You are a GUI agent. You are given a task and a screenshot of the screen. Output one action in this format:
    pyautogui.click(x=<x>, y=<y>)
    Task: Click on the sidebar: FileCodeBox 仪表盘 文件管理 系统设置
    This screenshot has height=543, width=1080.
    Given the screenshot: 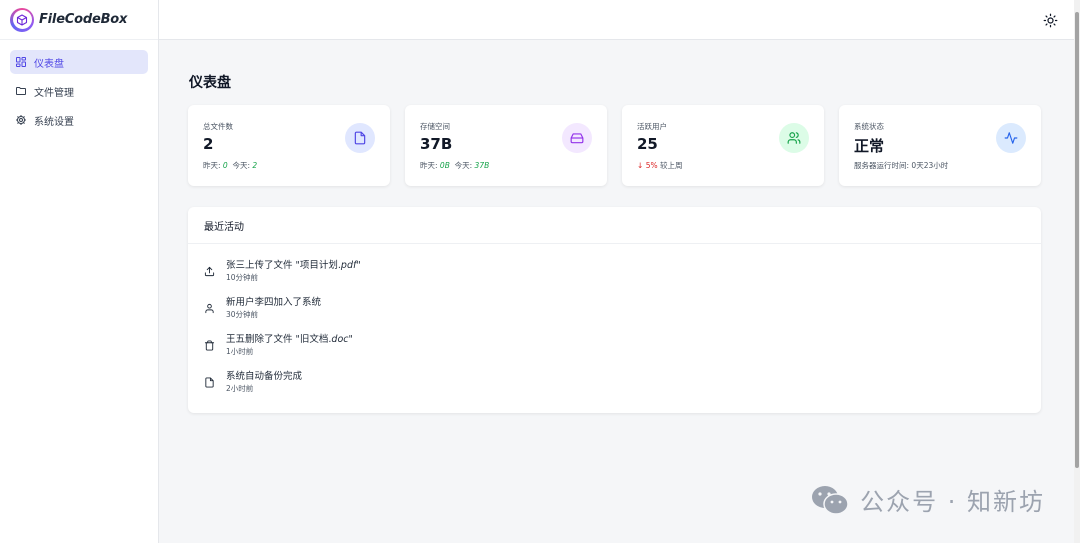 What is the action you would take?
    pyautogui.click(x=79, y=271)
    